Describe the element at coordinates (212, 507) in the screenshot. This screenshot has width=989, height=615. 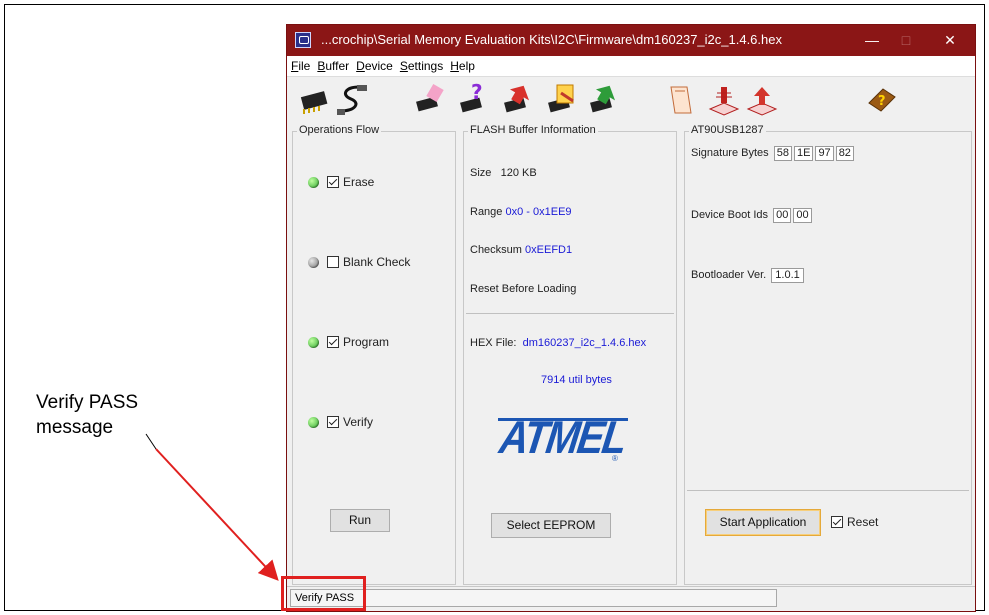
I see `annotation-arrow` at that location.